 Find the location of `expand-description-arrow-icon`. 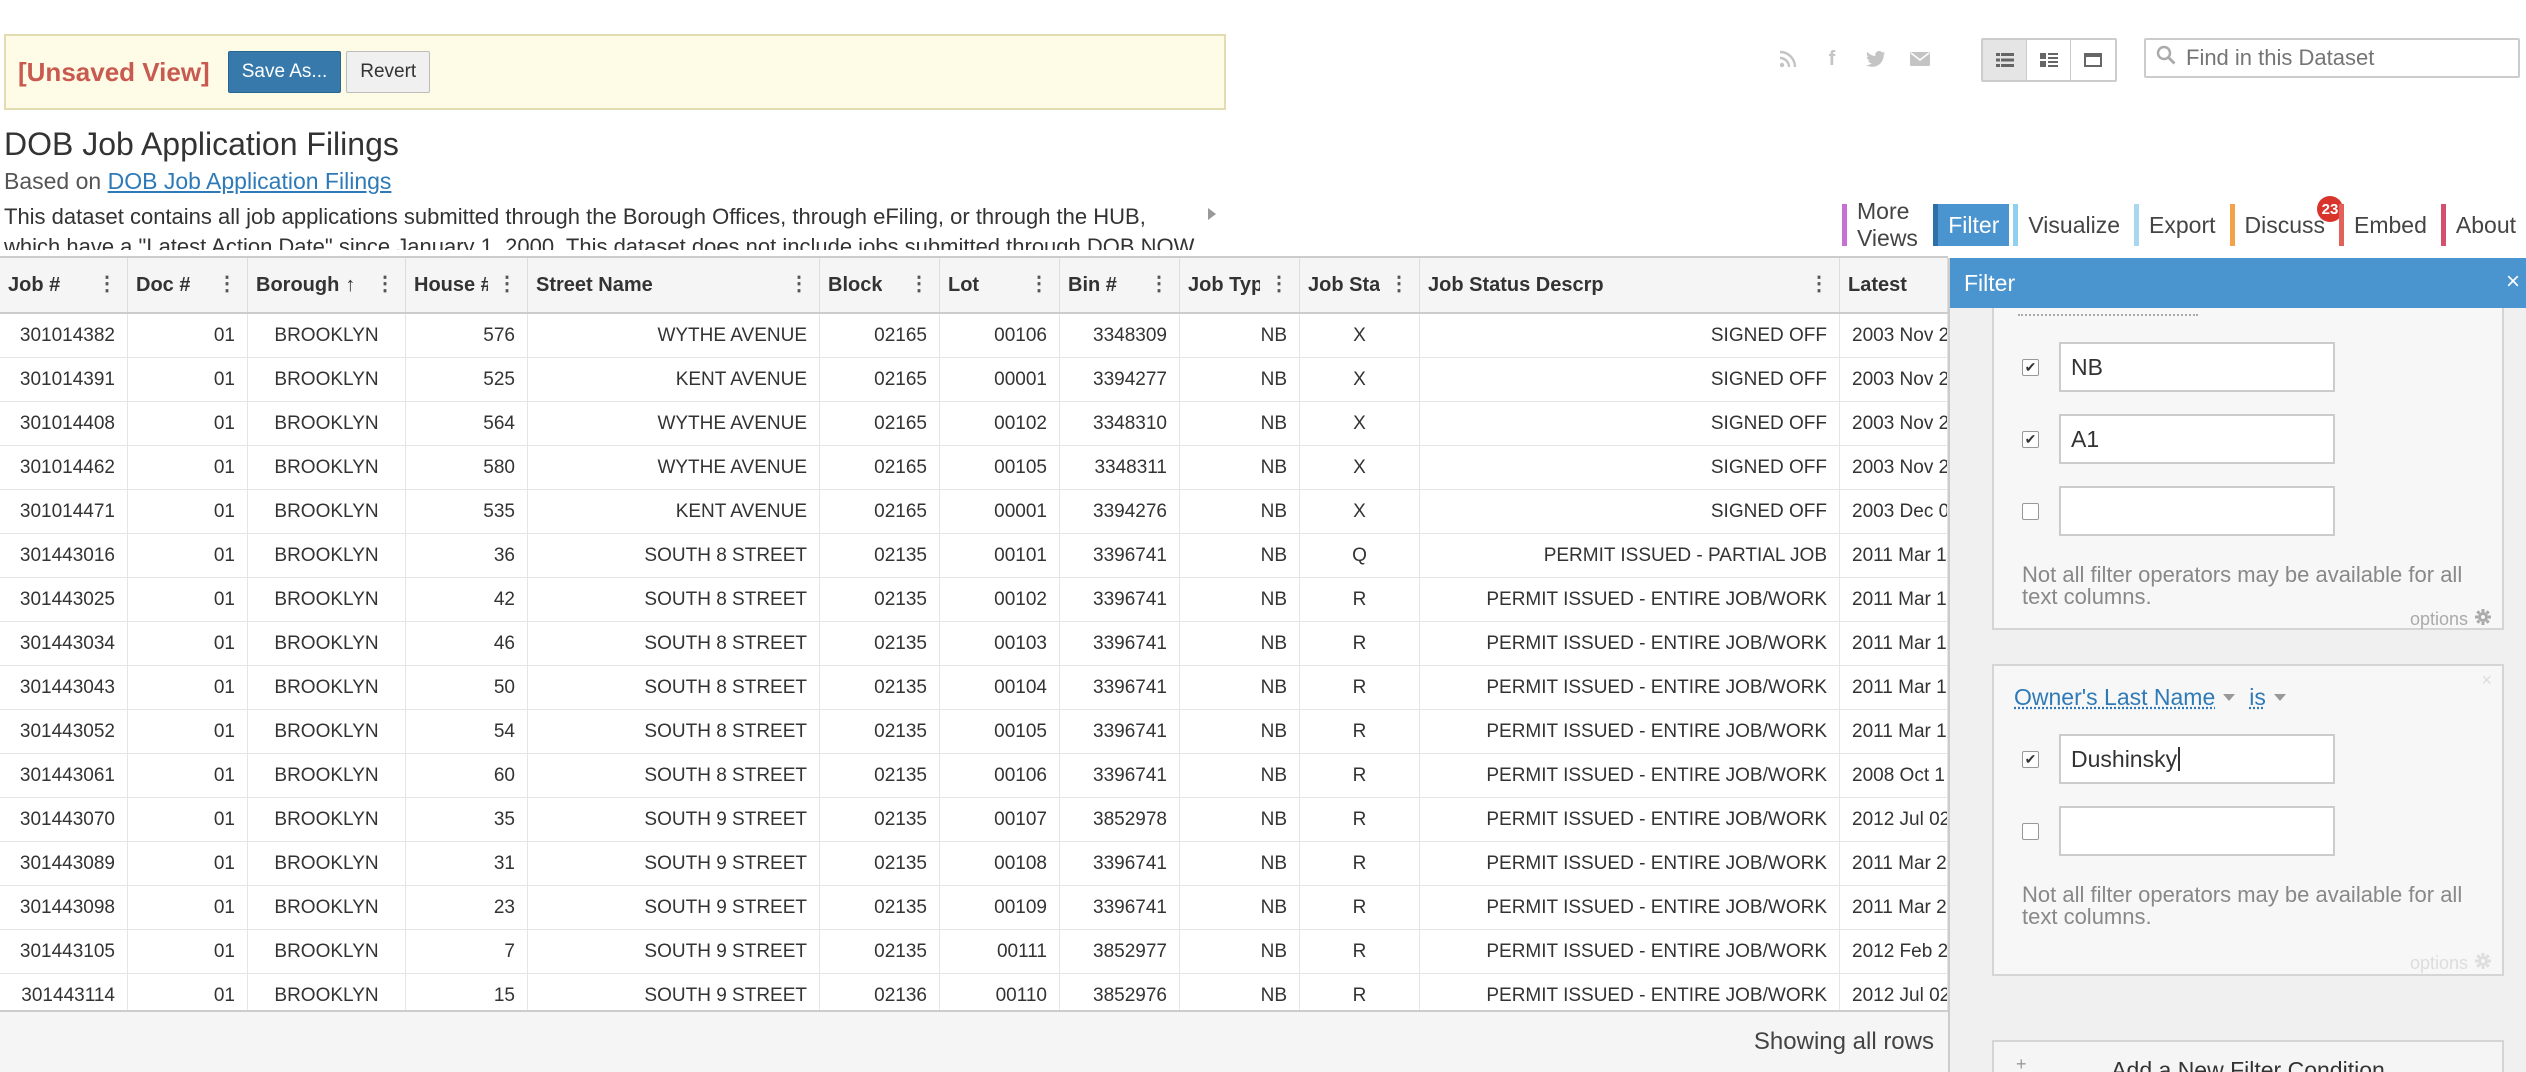

expand-description-arrow-icon is located at coordinates (1212, 214).